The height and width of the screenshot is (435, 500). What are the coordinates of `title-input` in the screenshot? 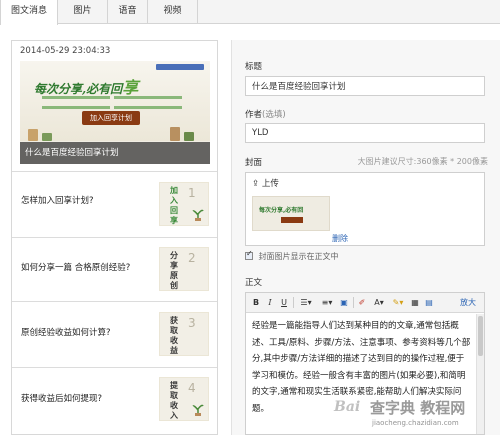 It's located at (365, 86).